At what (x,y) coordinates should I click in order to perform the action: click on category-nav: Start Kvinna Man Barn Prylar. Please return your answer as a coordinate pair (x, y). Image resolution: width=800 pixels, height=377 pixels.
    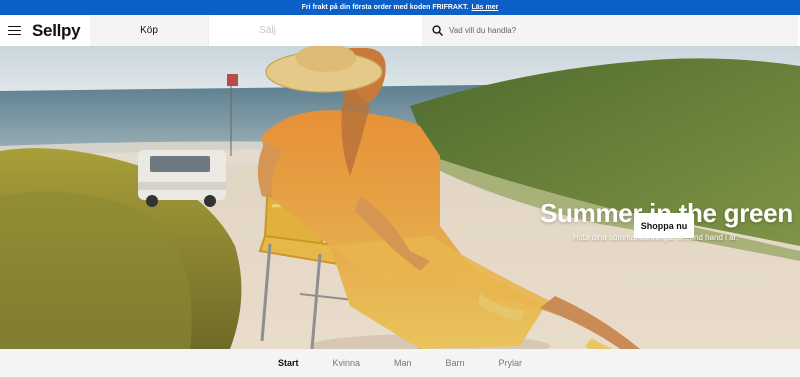
    Looking at the image, I should click on (400, 363).